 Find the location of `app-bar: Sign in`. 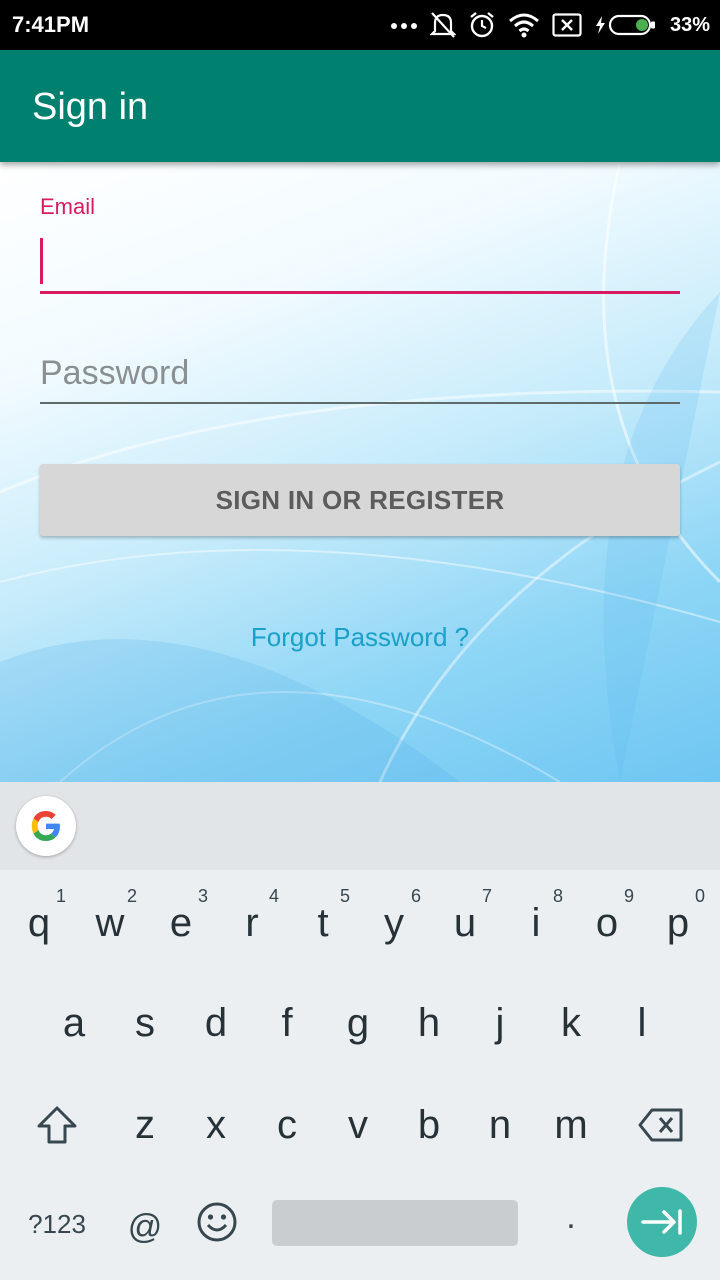

app-bar: Sign in is located at coordinates (360, 106).